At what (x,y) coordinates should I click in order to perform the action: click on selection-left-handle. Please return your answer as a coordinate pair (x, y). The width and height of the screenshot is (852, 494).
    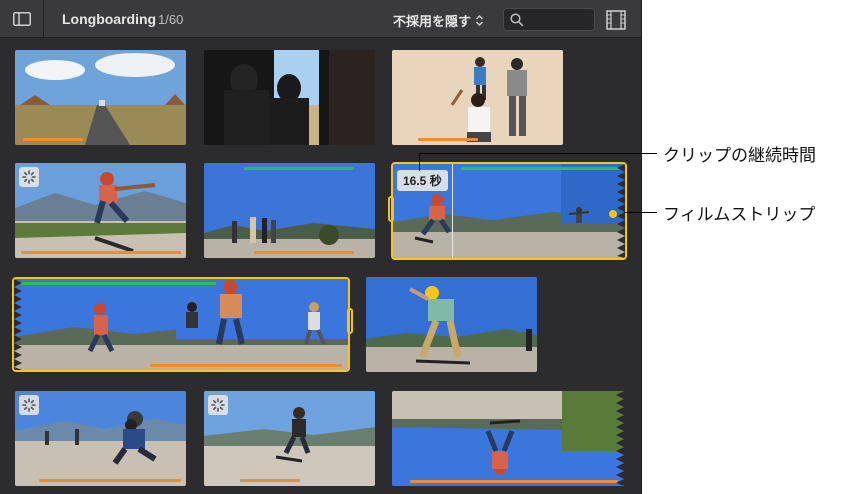
    Looking at the image, I should click on (391, 209).